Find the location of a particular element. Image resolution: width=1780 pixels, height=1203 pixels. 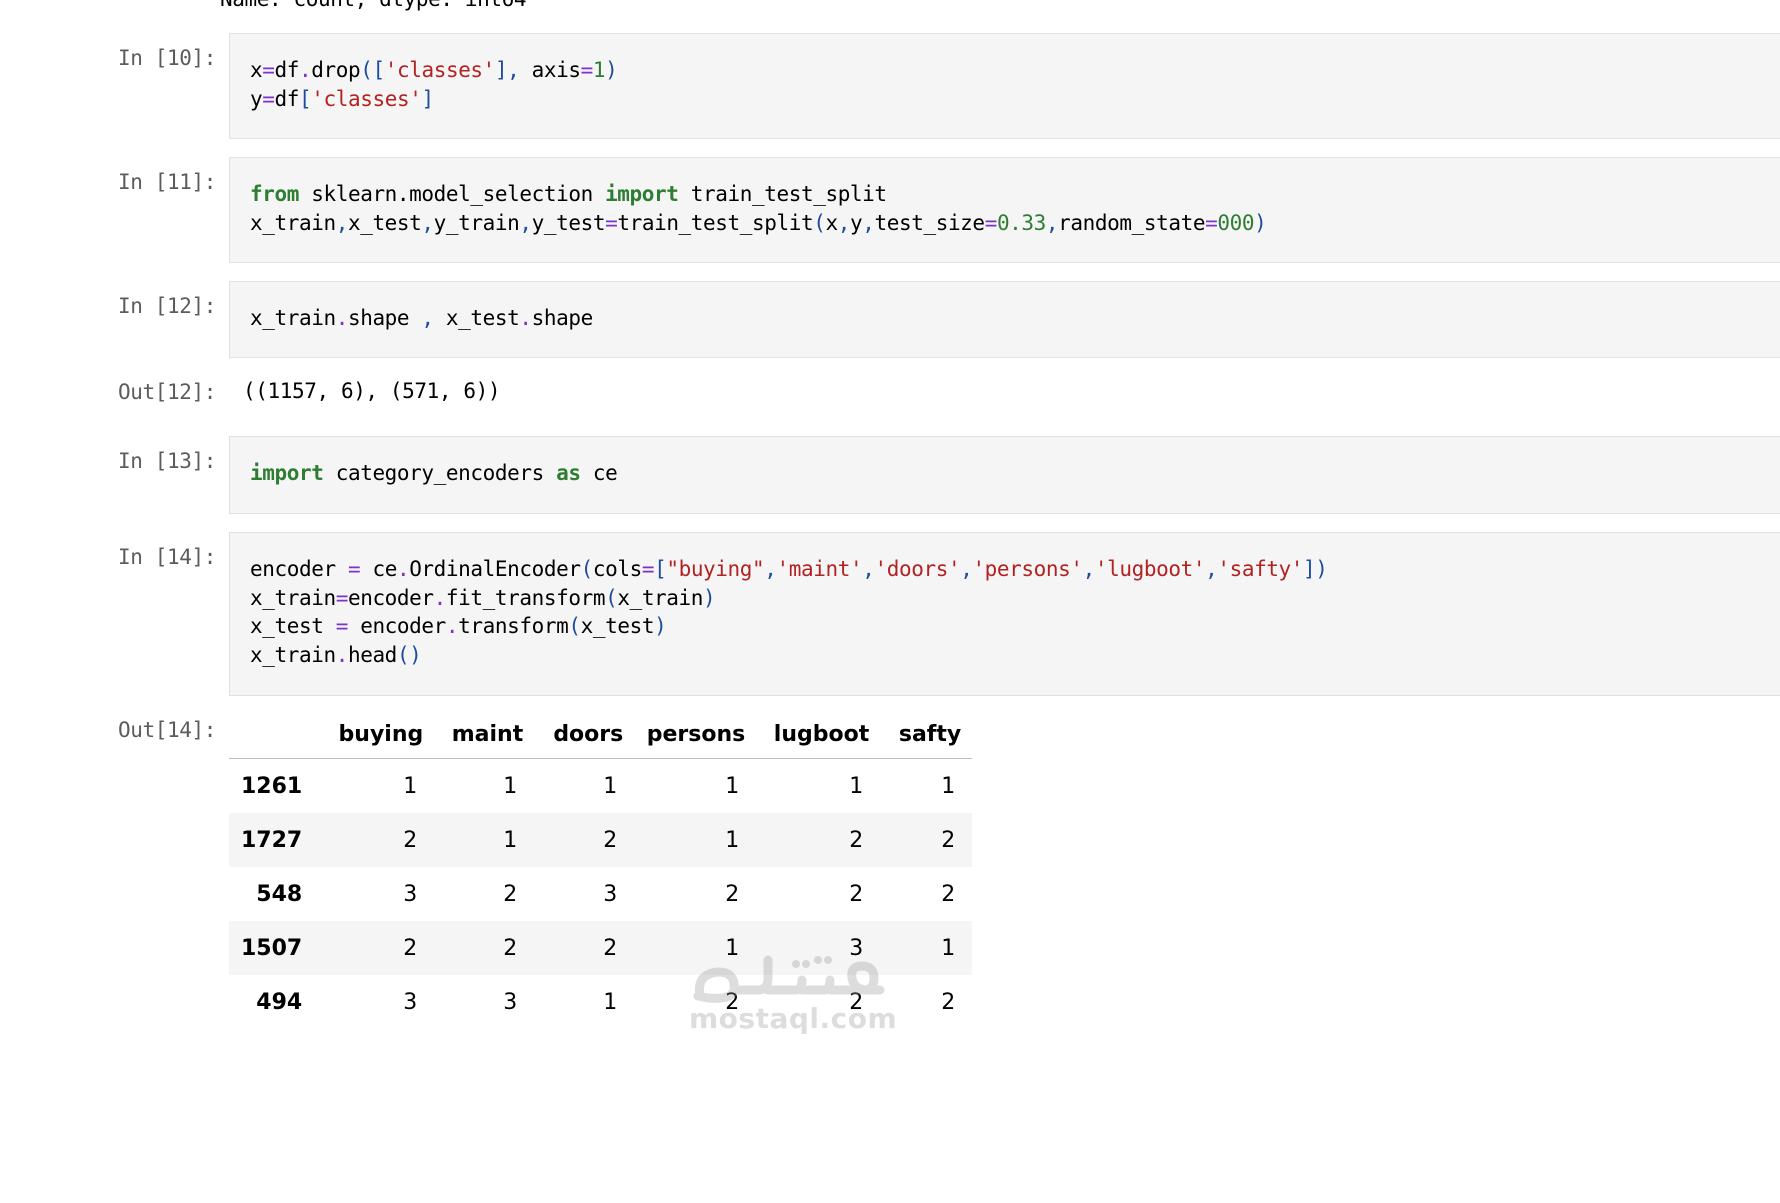

code-token: df is located at coordinates (287, 98).